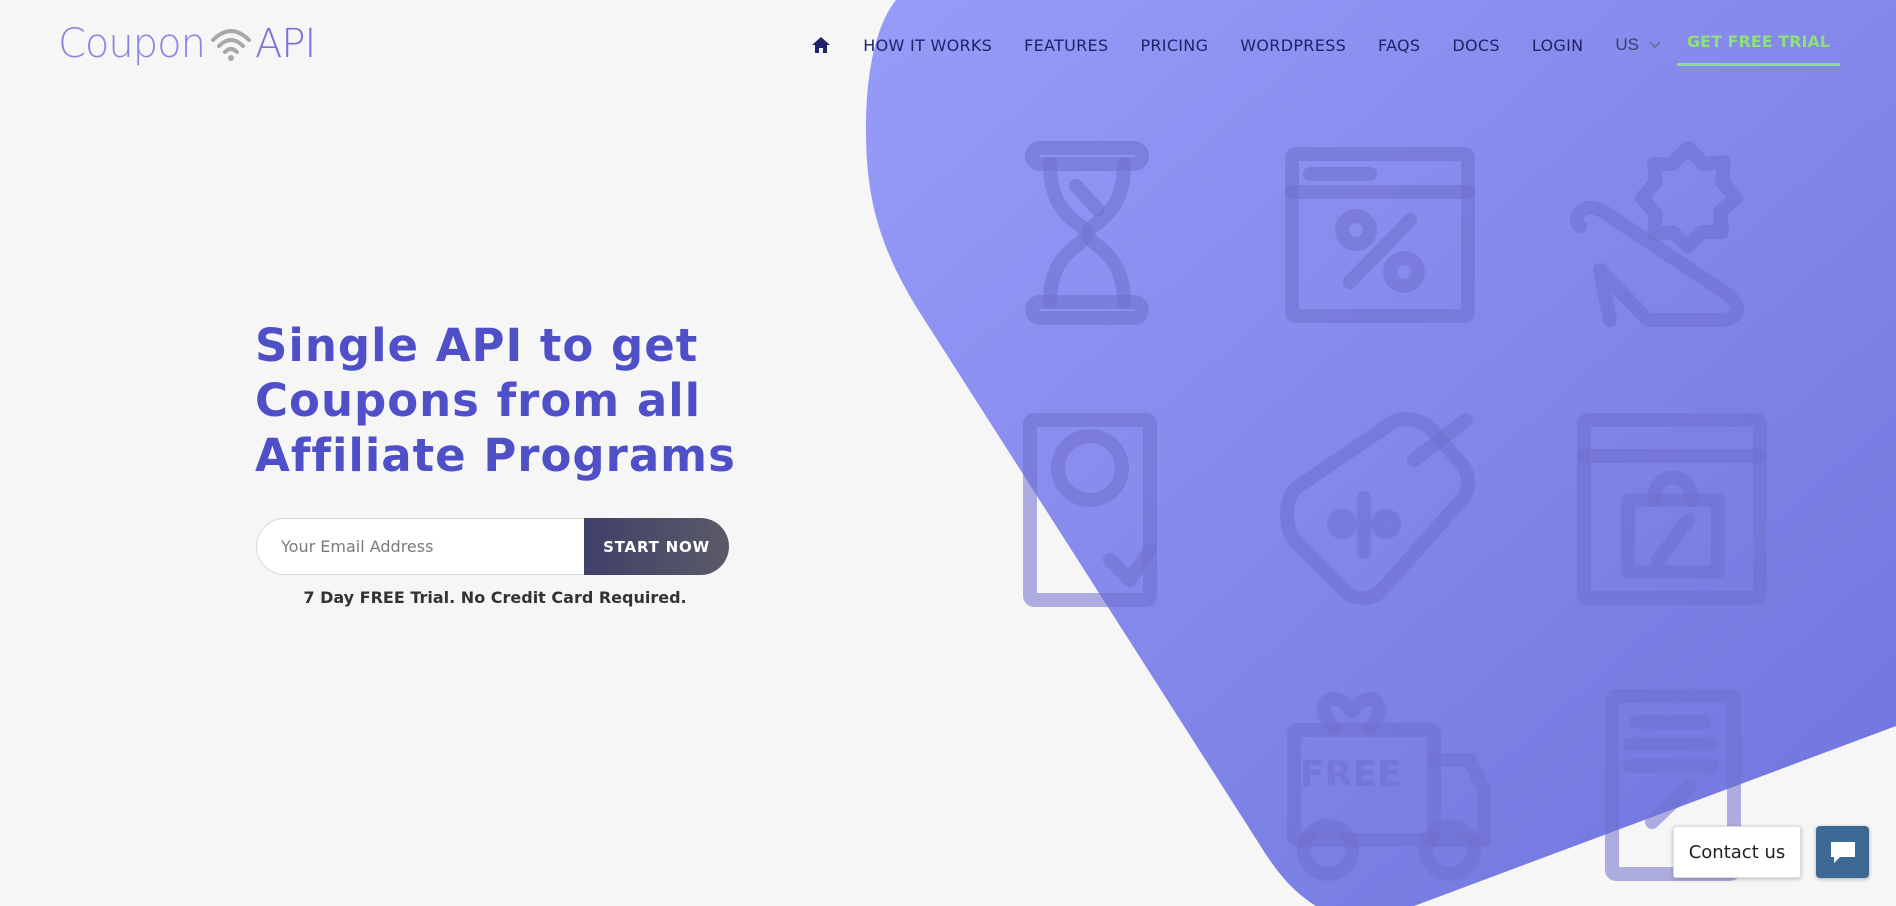 The height and width of the screenshot is (906, 1896). I want to click on start-now-button: START NOW, so click(656, 546).